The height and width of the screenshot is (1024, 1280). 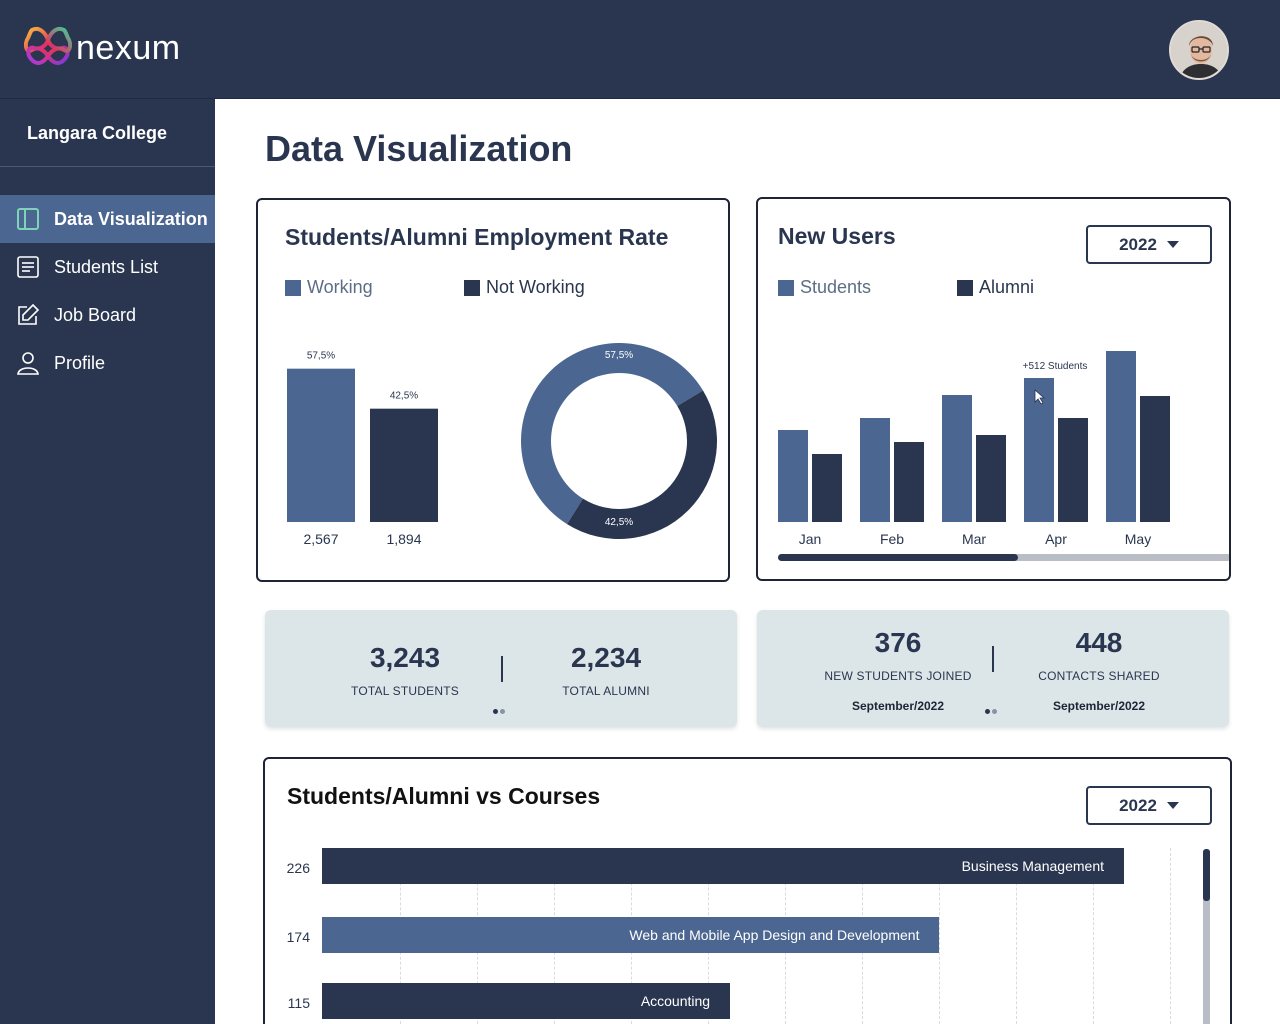 What do you see at coordinates (837, 236) in the screenshot?
I see `card-title: New Users` at bounding box center [837, 236].